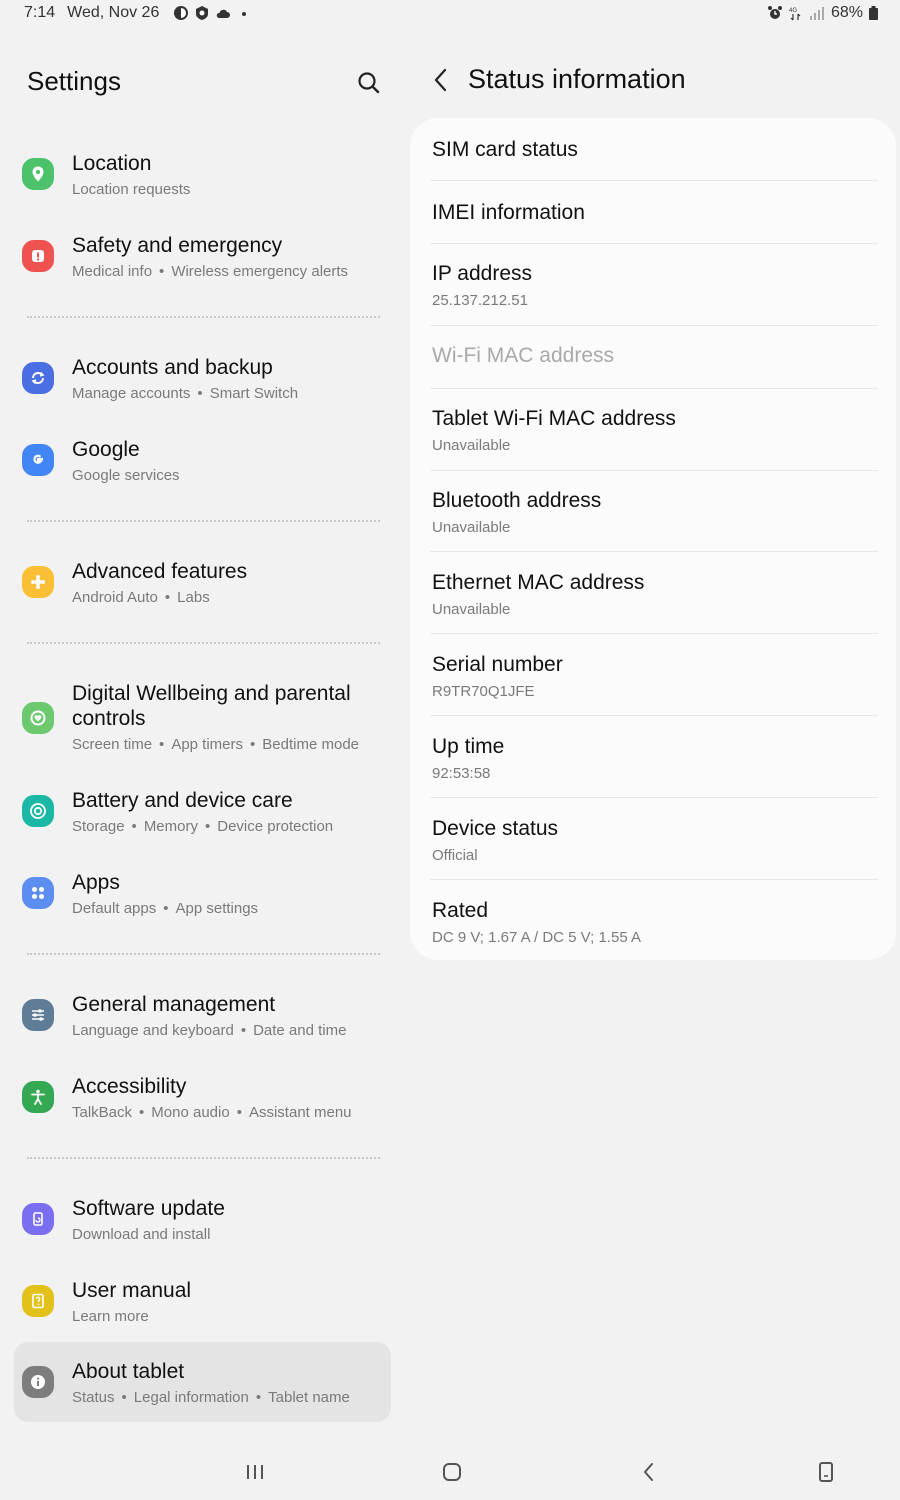 Image resolution: width=900 pixels, height=1500 pixels. Describe the element at coordinates (202, 588) in the screenshot. I see `settings-item-advanced-features: Advanced features Android Auto • Labs` at that location.